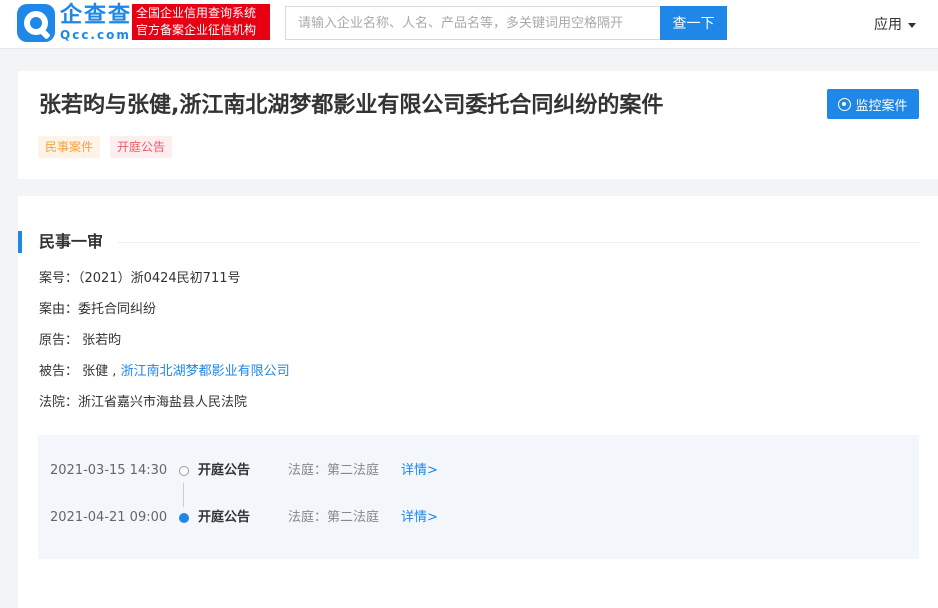  Describe the element at coordinates (141, 147) in the screenshot. I see `tag-court-announcement: 开庭公告` at that location.